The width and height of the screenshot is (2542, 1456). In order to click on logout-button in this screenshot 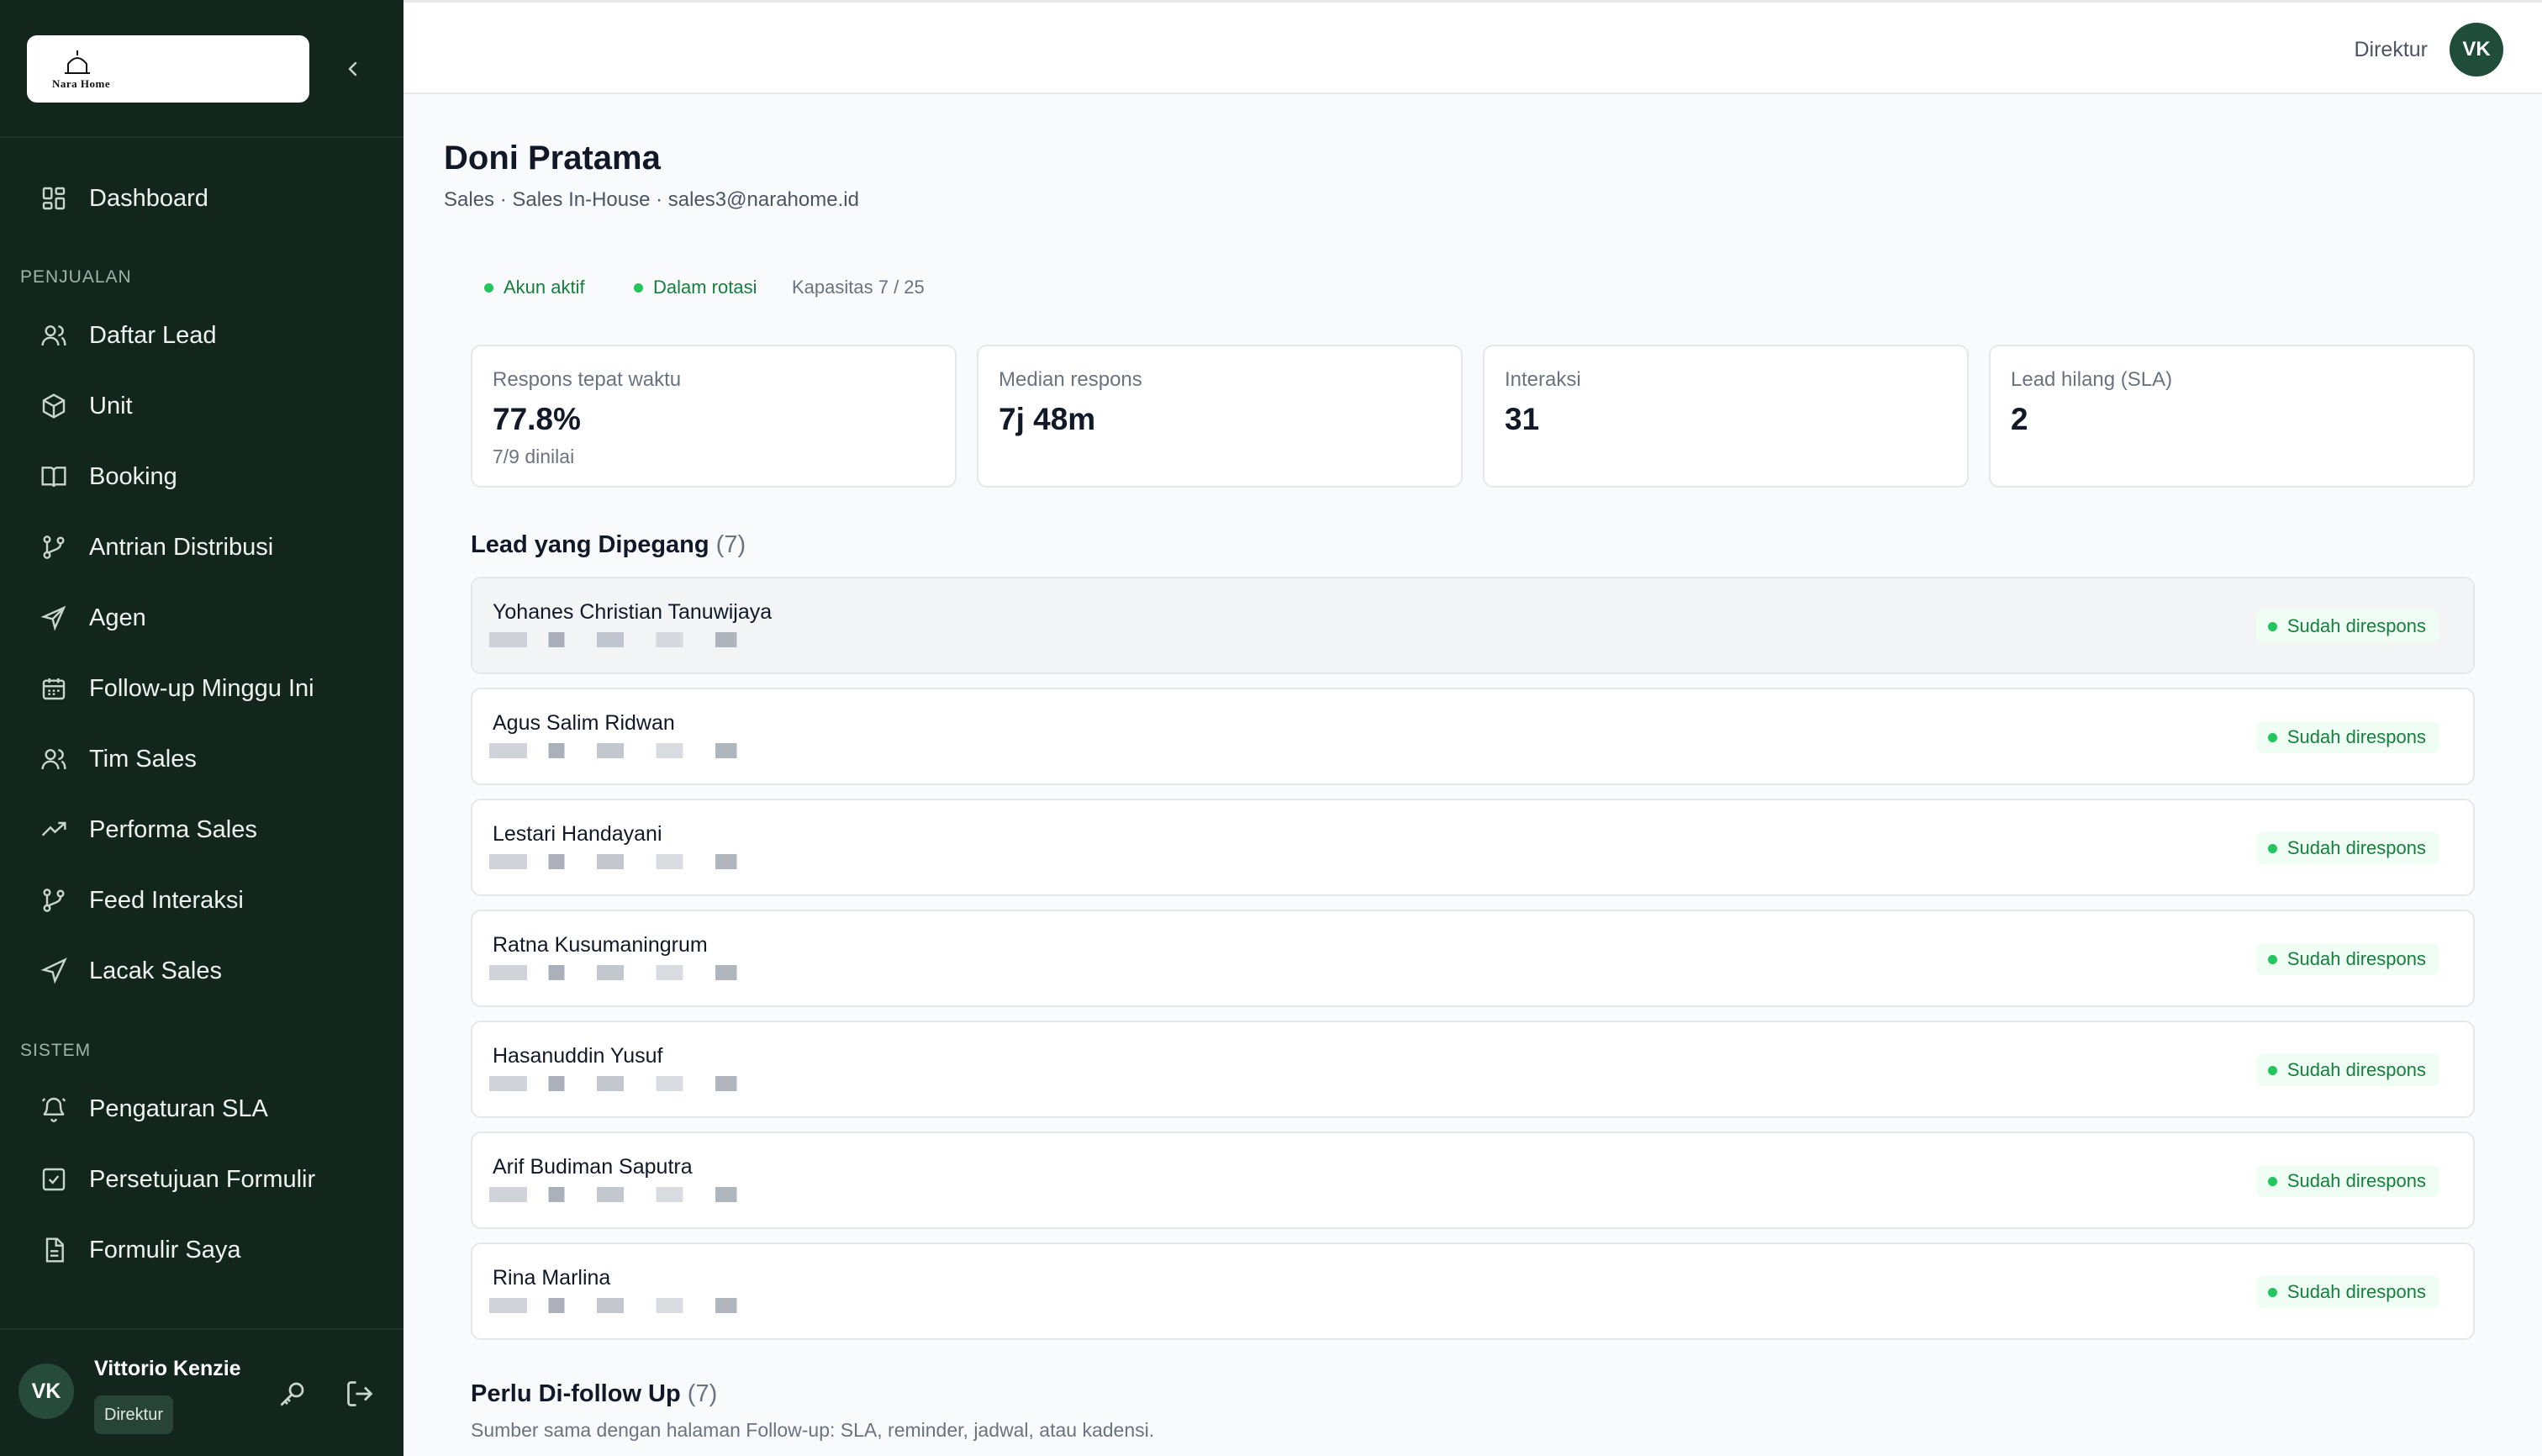, I will do `click(360, 1394)`.